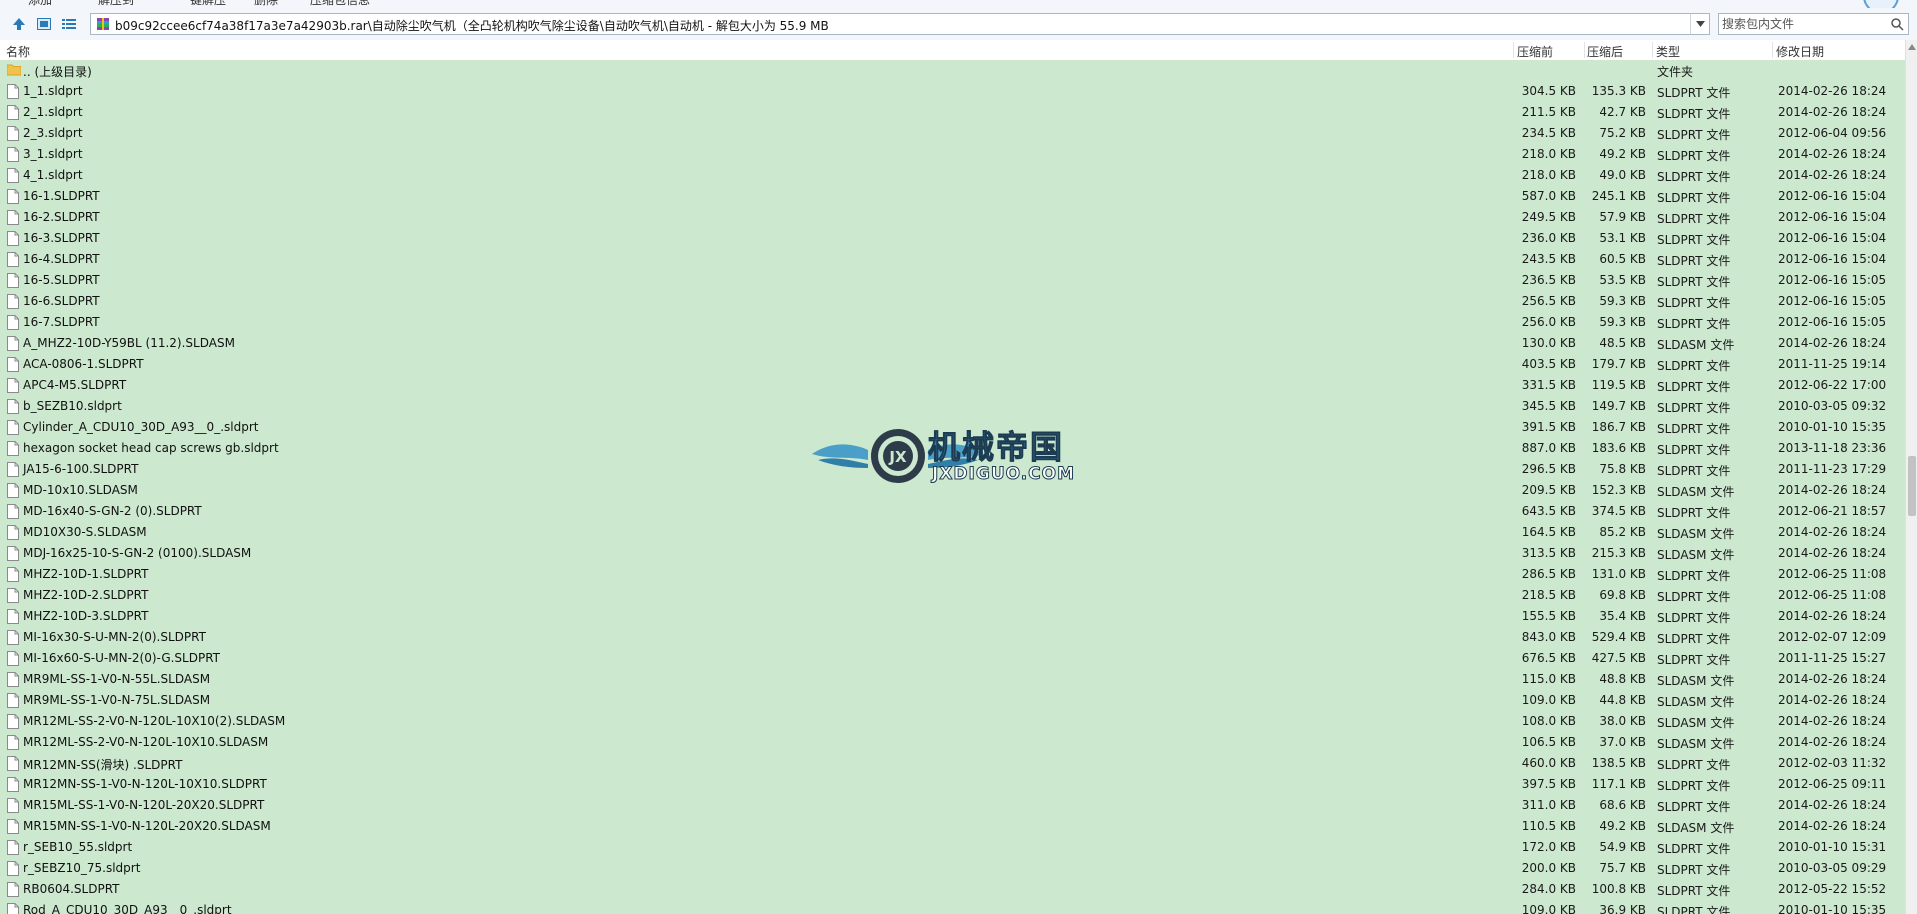 This screenshot has width=1917, height=914. Describe the element at coordinates (40, 4) in the screenshot. I see `toolbar-add-button: 添加` at that location.